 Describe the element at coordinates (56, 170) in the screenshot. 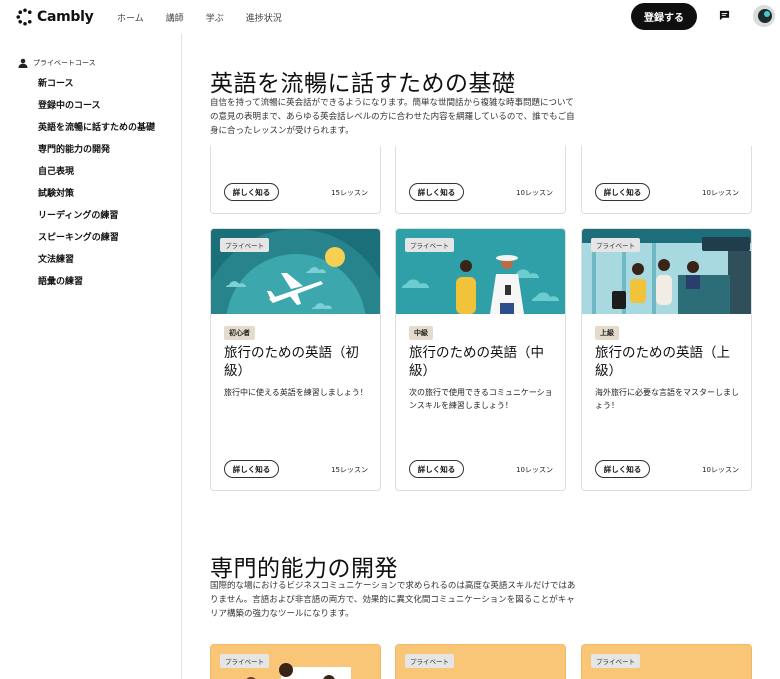

I see `sidebar-item-self-expression: 自己表現` at that location.